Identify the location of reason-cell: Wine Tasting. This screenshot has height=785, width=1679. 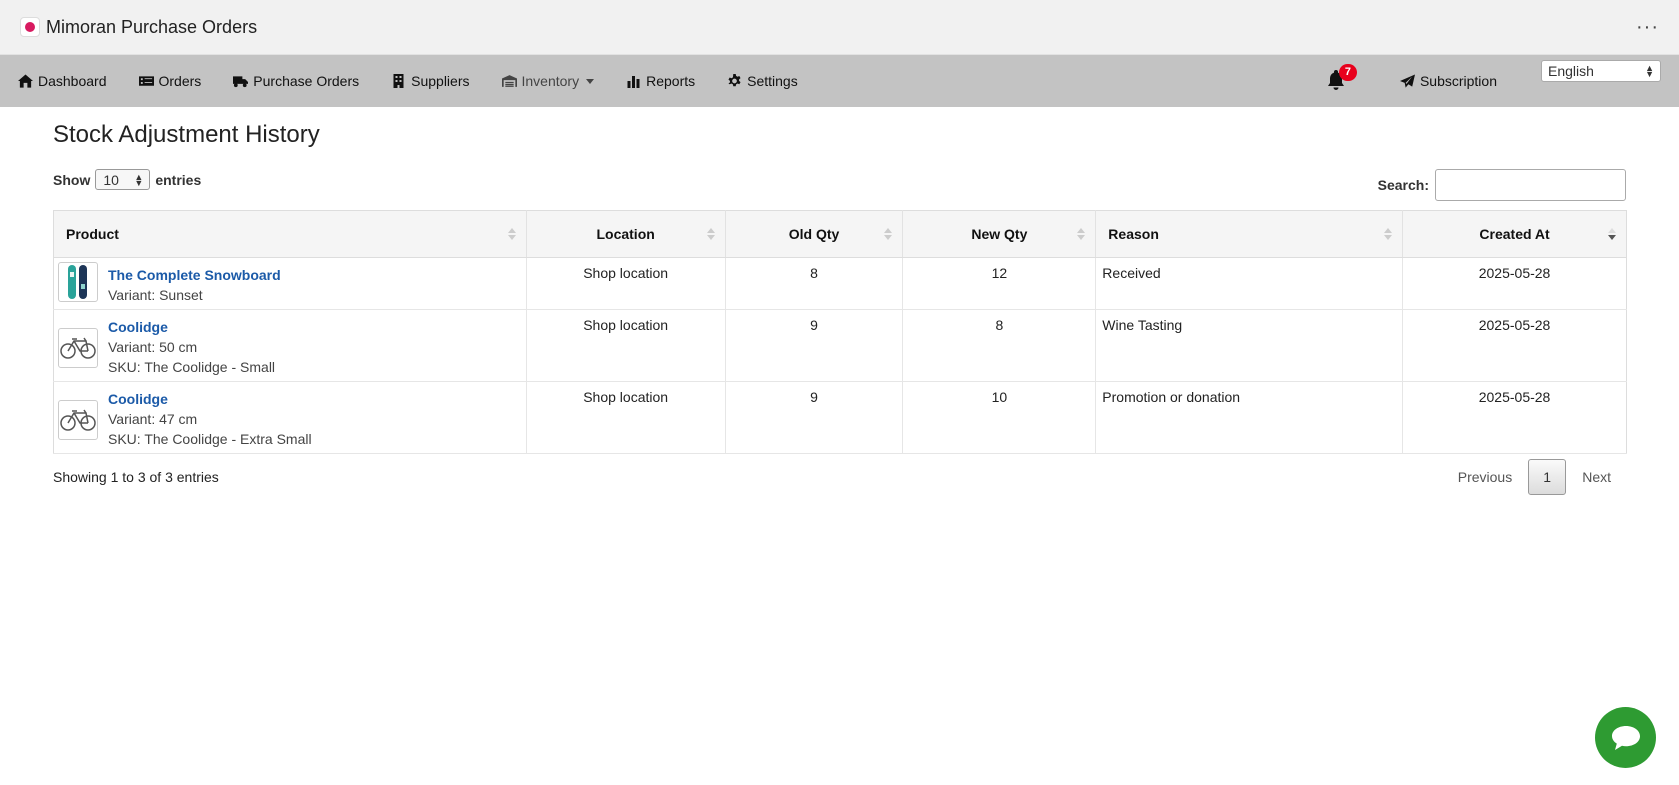
(1249, 345).